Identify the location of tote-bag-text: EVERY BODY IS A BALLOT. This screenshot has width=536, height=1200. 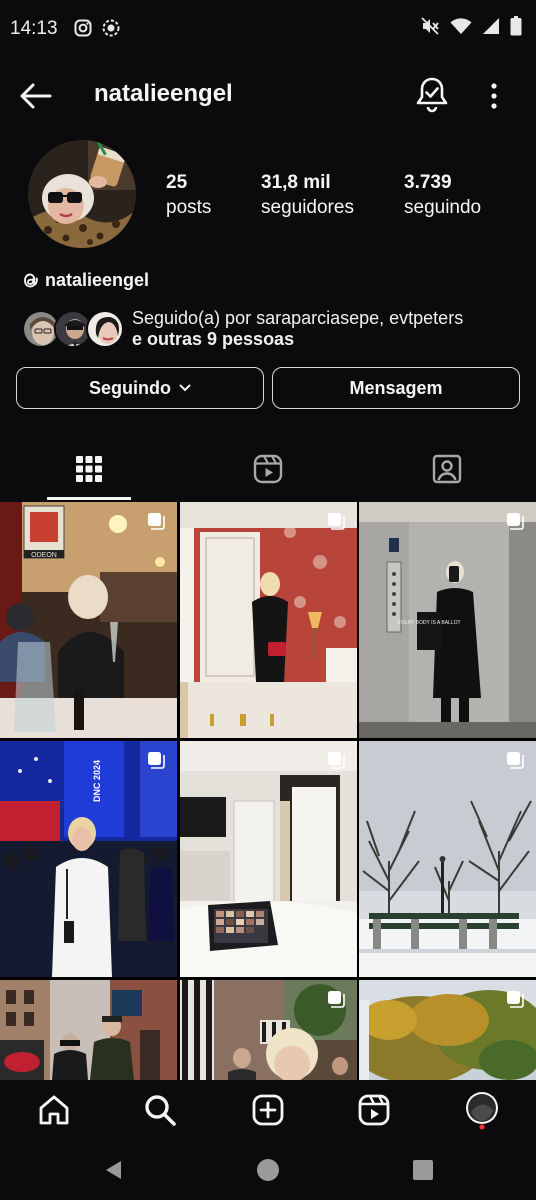
(428, 623).